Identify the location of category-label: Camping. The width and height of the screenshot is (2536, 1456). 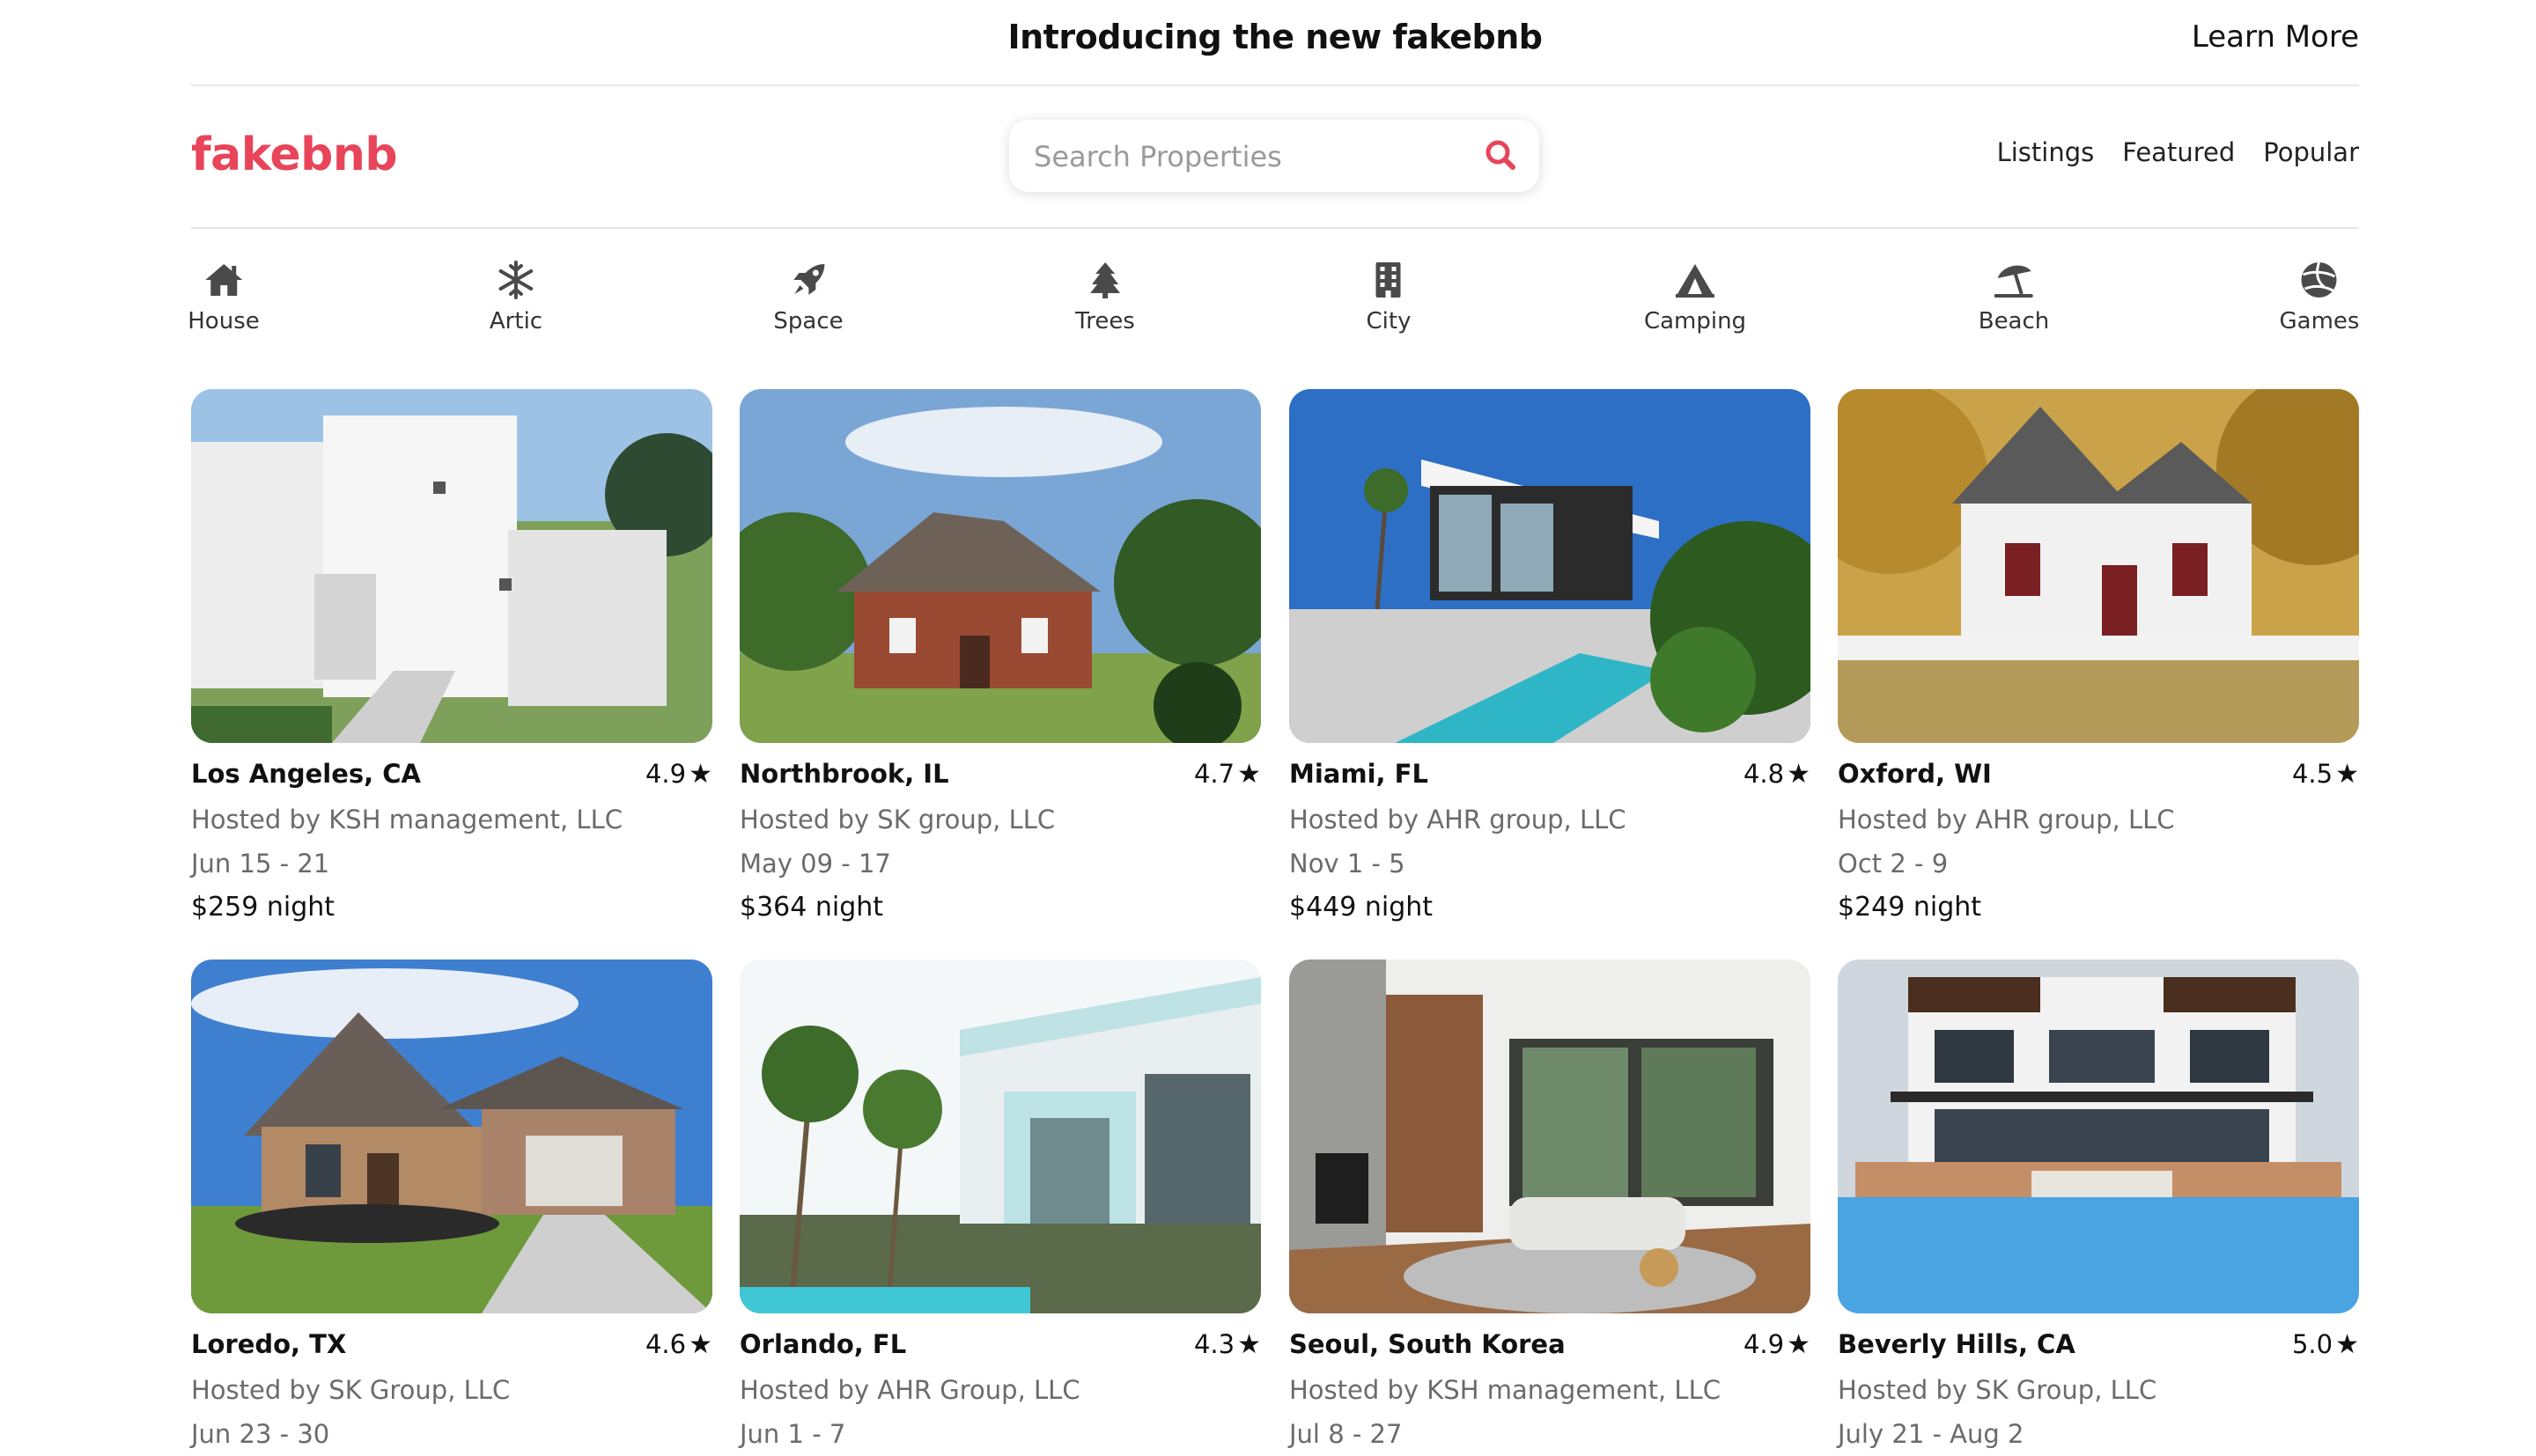
(1695, 321).